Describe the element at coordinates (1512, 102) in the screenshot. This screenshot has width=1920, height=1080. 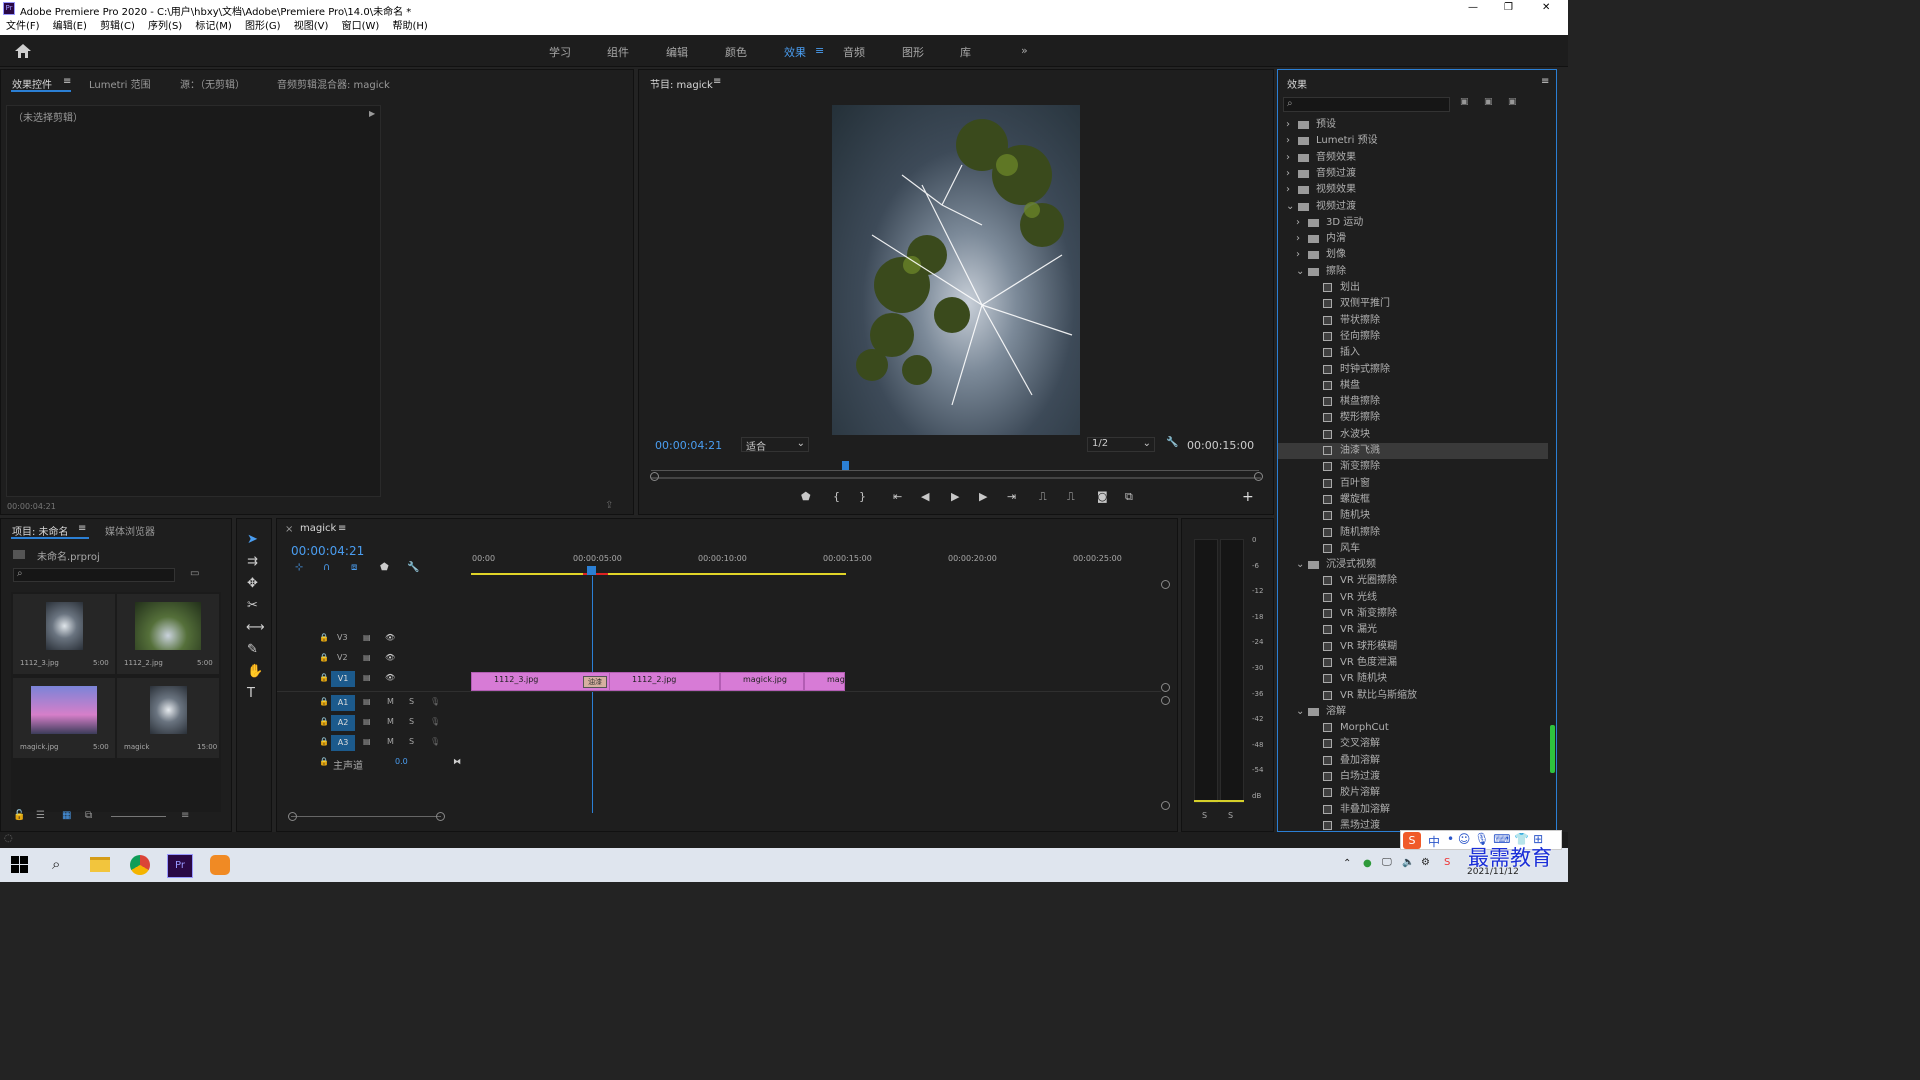
I see `yuv-effects-icon: ▣` at that location.